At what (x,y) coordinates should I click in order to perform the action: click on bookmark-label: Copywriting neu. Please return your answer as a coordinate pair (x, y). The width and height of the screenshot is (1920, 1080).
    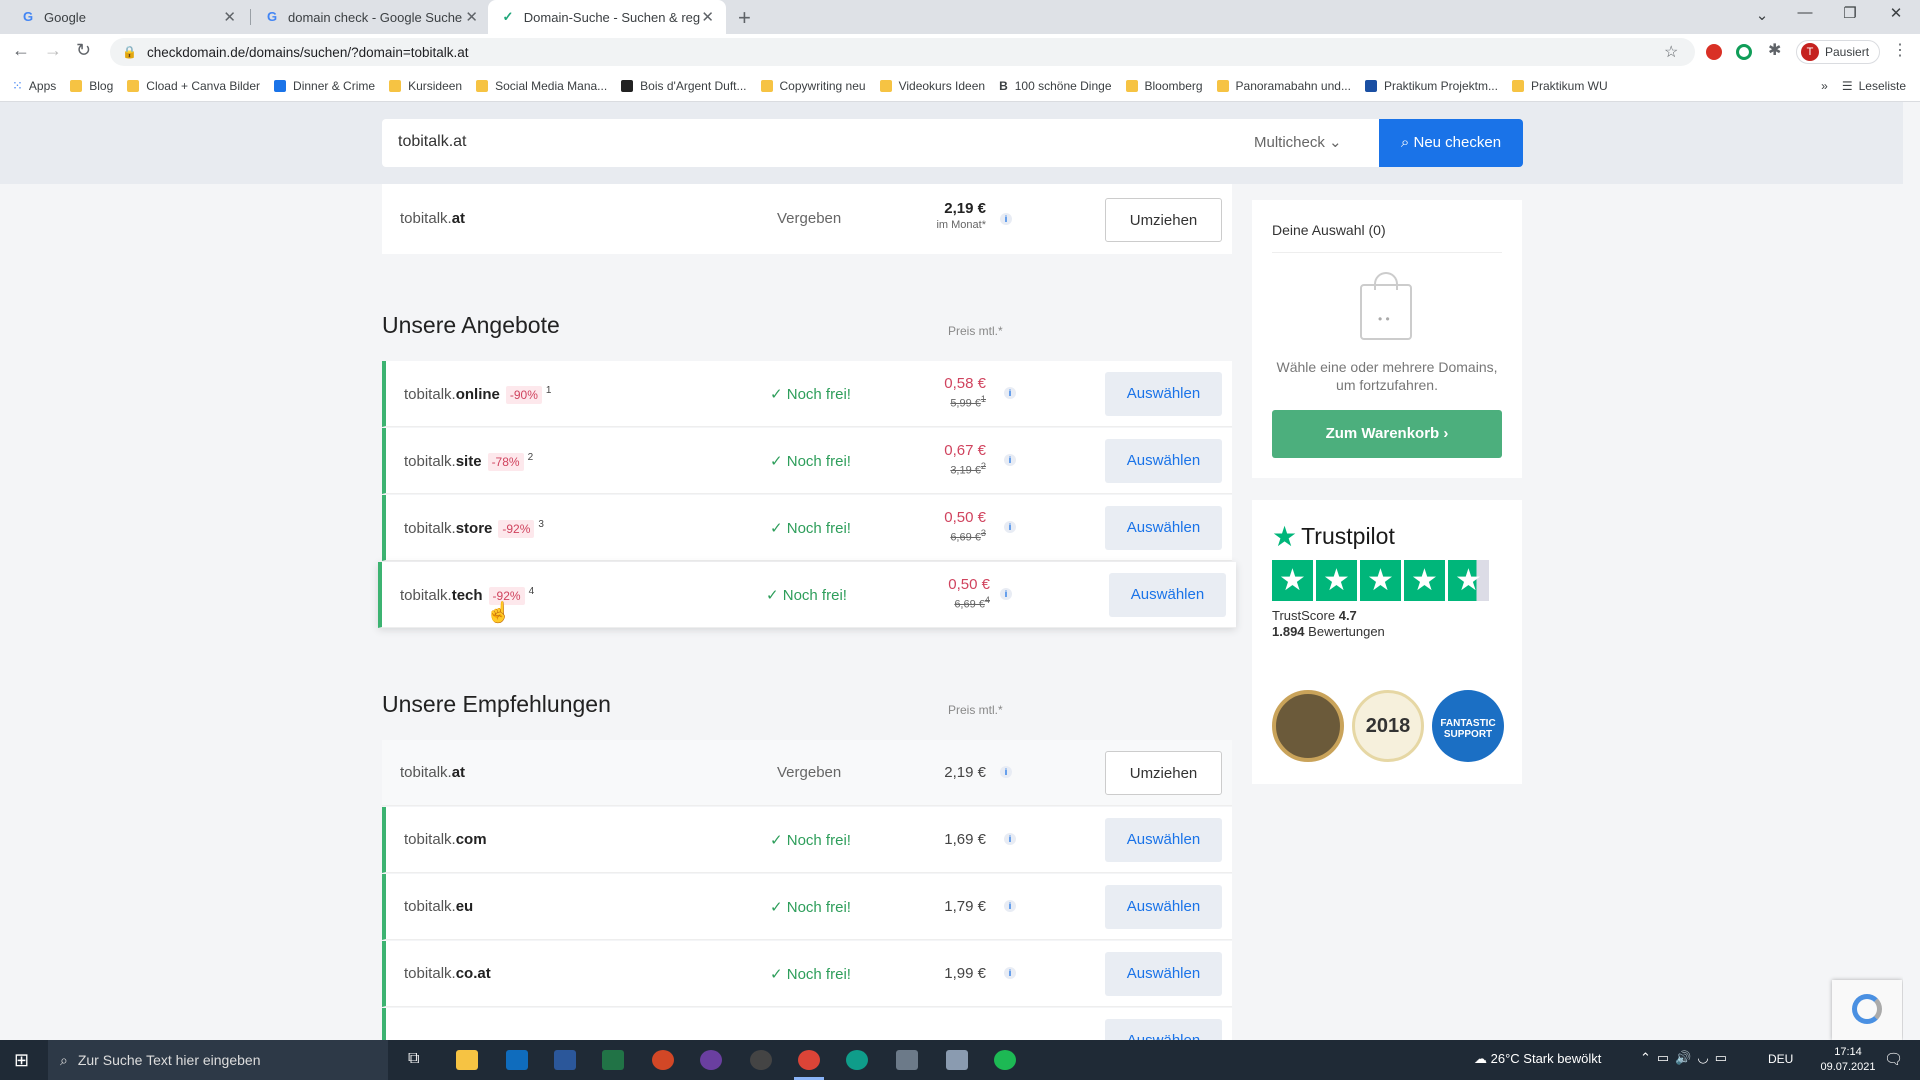
    Looking at the image, I should click on (822, 85).